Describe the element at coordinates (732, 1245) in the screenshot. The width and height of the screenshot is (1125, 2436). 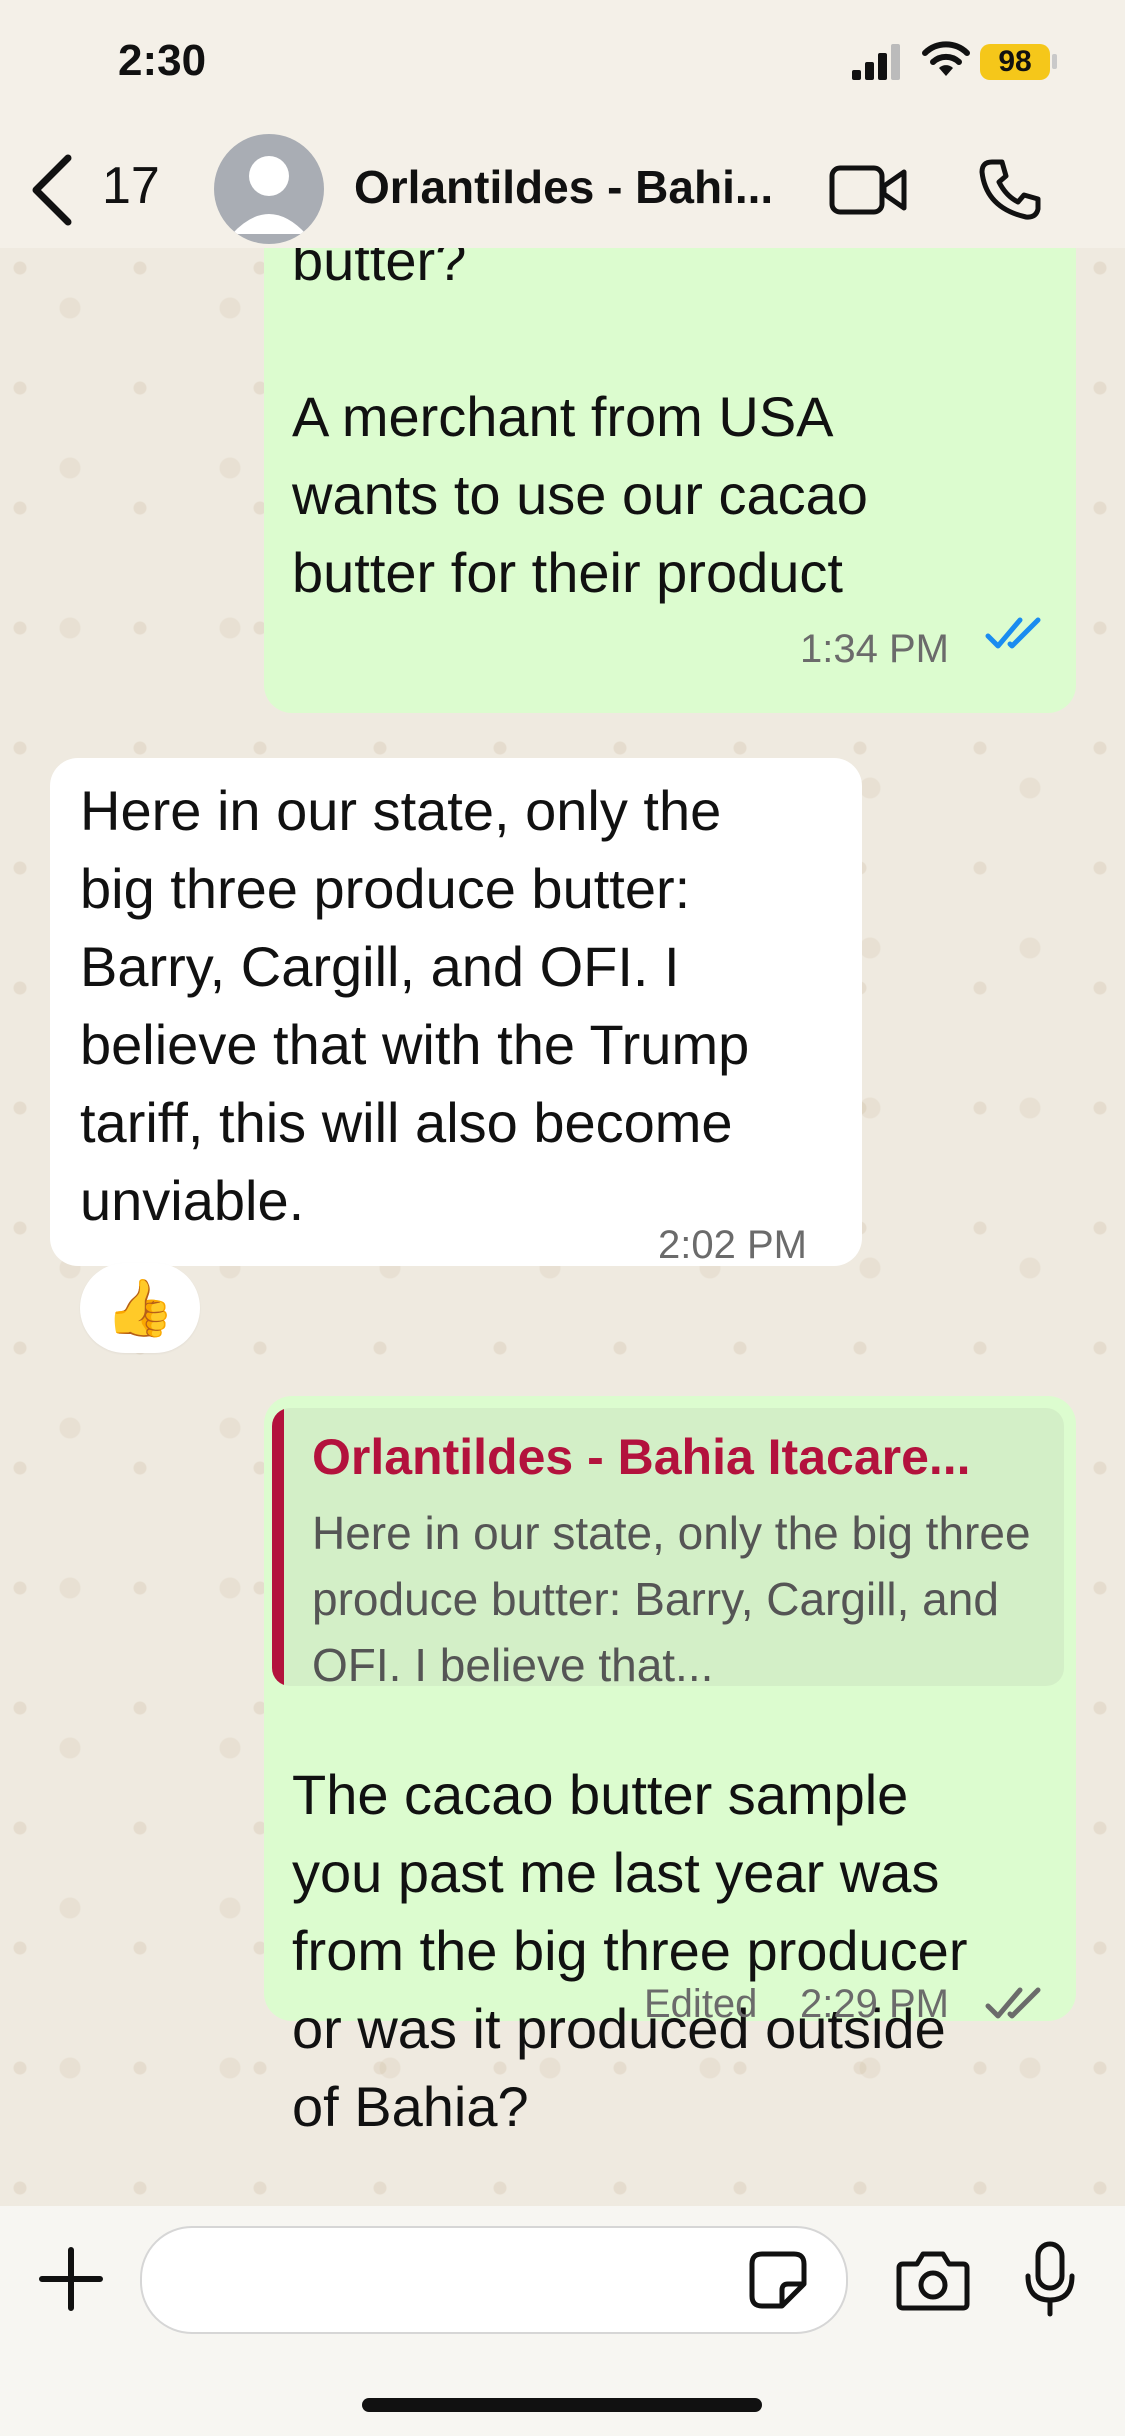
I see `message-time: 2:02 PM` at that location.